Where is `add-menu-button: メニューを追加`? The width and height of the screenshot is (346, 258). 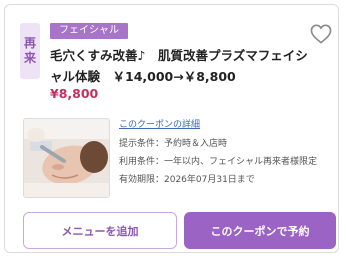 add-menu-button: メニューを追加 is located at coordinates (100, 230).